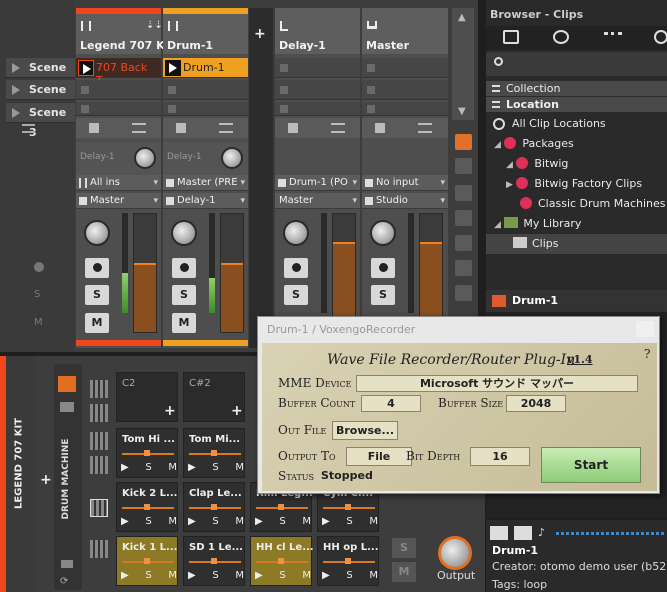 The height and width of the screenshot is (592, 667). Describe the element at coordinates (379, 456) in the screenshot. I see `output-to-select: File` at that location.